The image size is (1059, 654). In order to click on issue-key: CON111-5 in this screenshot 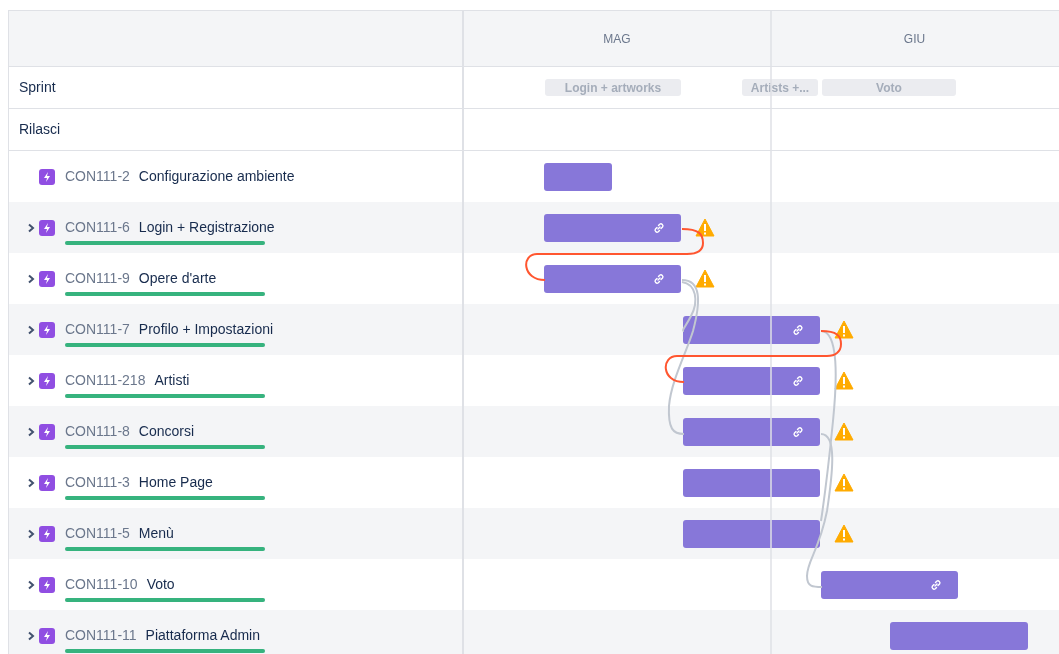, I will do `click(97, 533)`.